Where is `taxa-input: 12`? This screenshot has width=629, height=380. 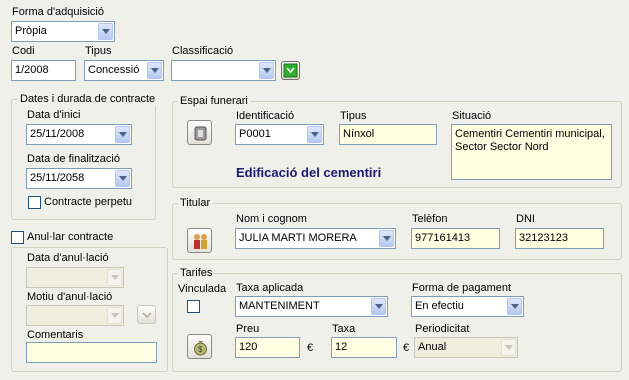 taxa-input: 12 is located at coordinates (364, 347).